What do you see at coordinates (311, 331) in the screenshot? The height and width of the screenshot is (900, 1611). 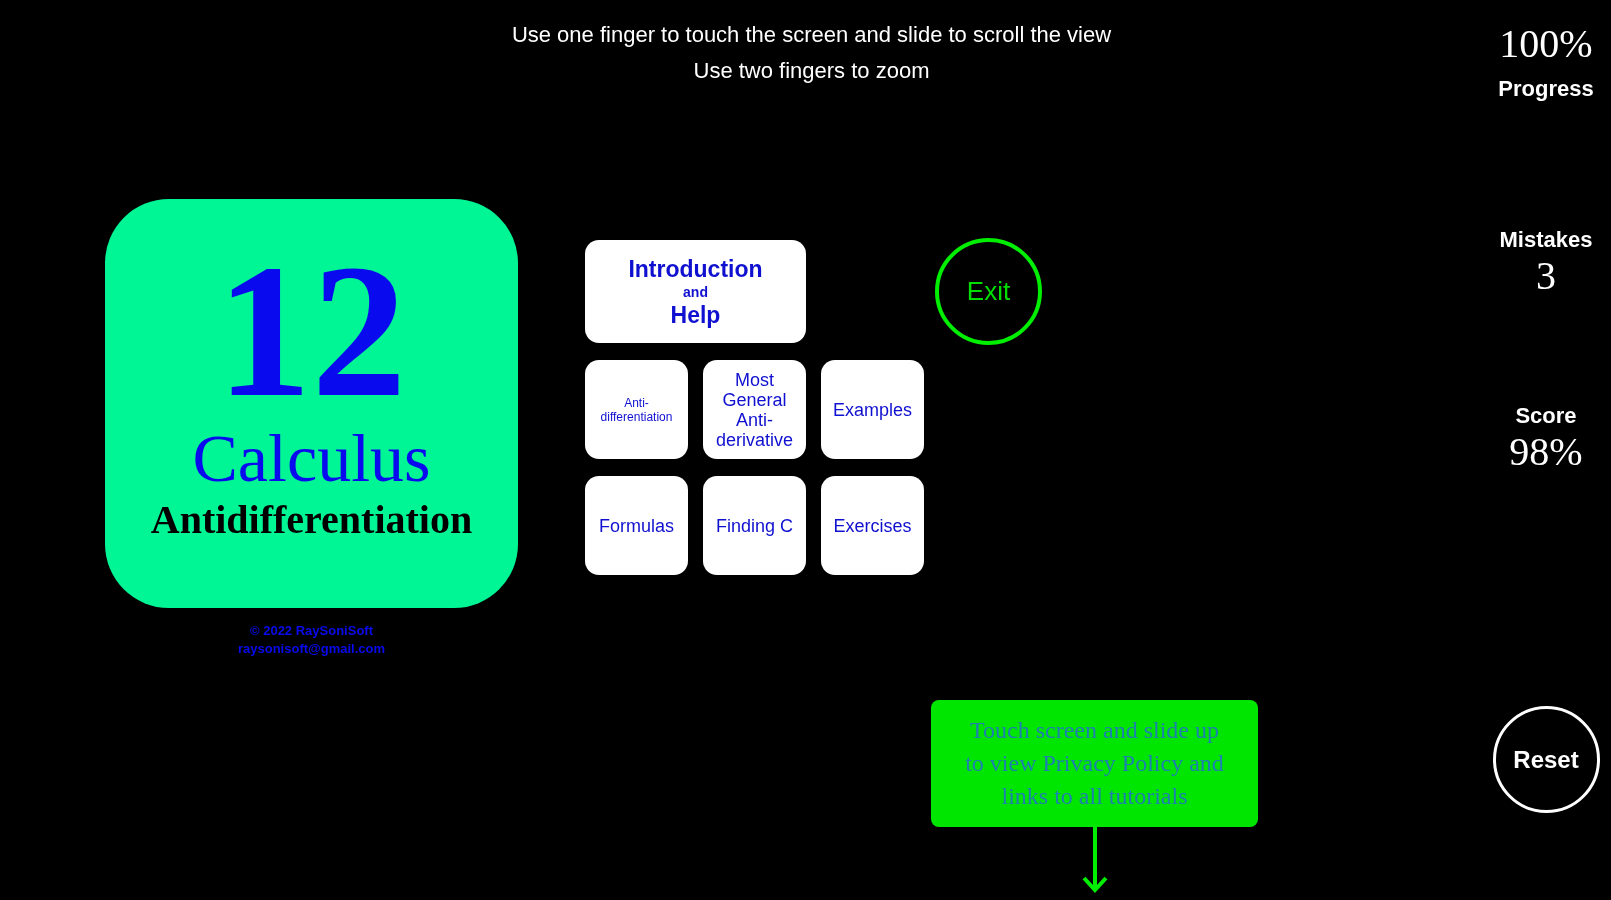 I see `logo-number: 12` at bounding box center [311, 331].